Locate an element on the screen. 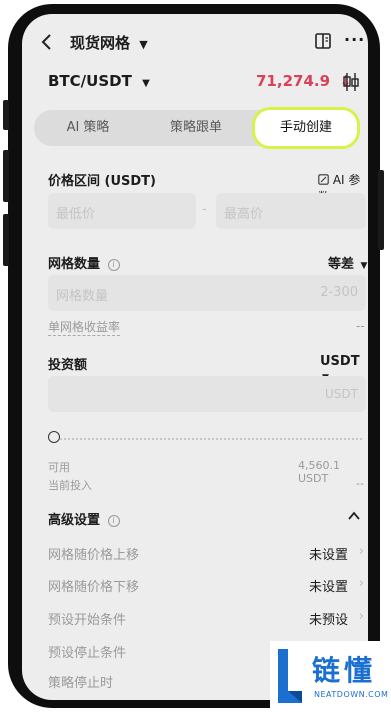 This screenshot has width=391, height=712. adv-row-label: 网格随价格下移 is located at coordinates (94, 587).